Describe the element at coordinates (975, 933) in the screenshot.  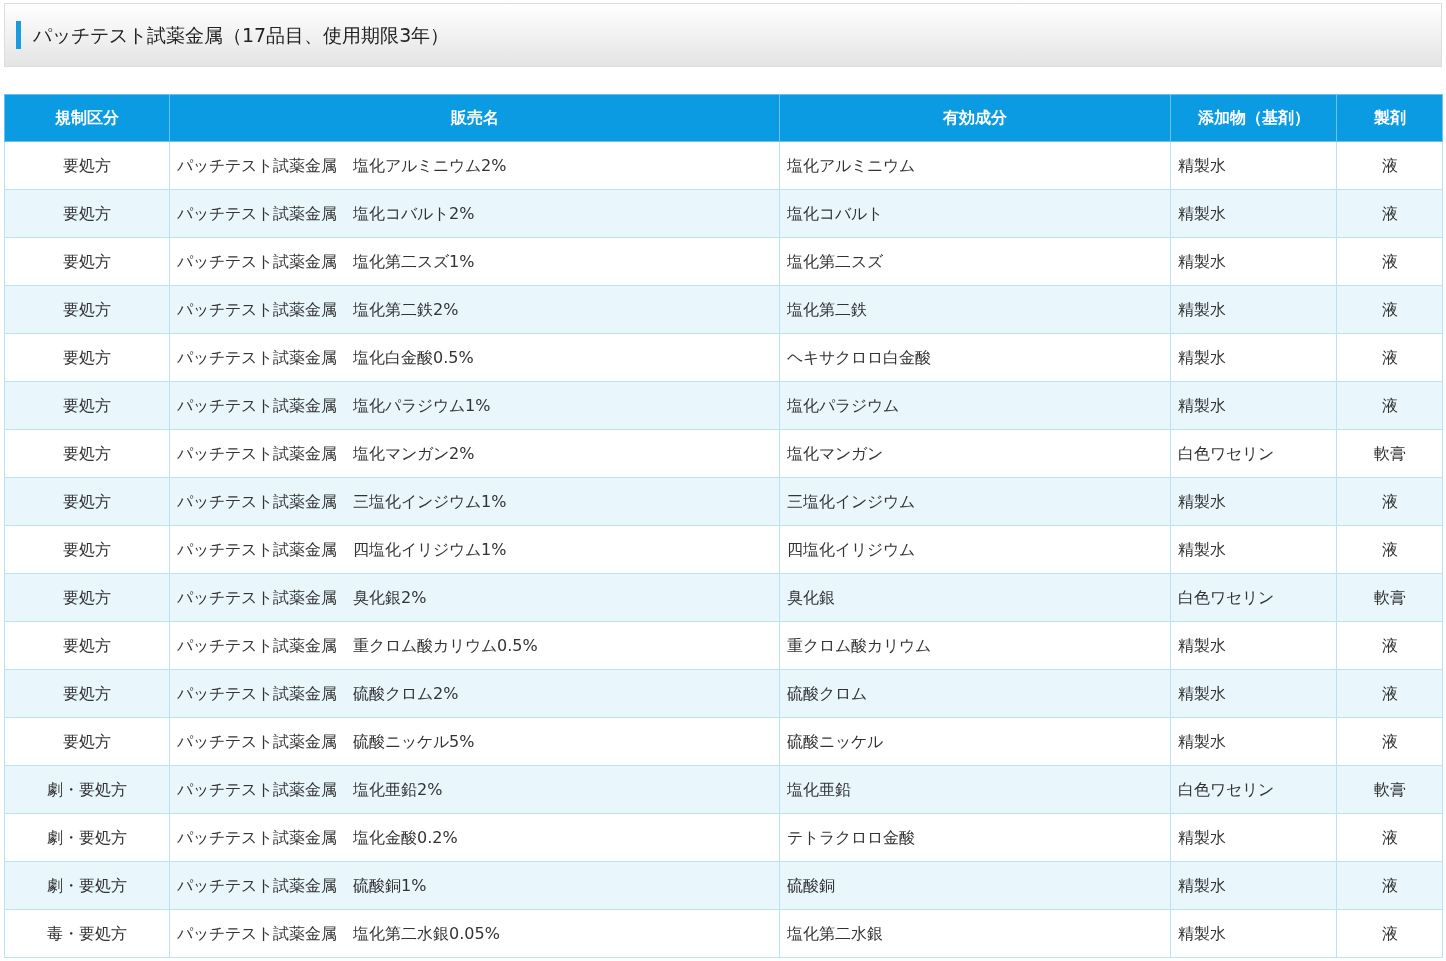
I see `table-cell: 塩化第二水銀` at that location.